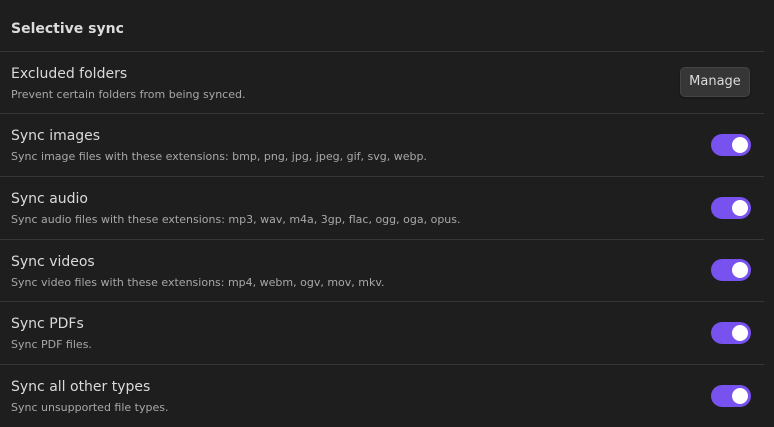 The height and width of the screenshot is (427, 774). What do you see at coordinates (67, 29) in the screenshot?
I see `section-title: Selective sync` at bounding box center [67, 29].